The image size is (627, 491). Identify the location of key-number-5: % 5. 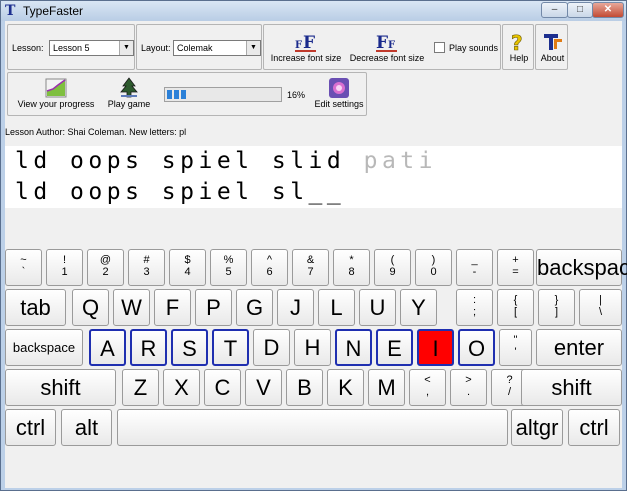
(228, 267).